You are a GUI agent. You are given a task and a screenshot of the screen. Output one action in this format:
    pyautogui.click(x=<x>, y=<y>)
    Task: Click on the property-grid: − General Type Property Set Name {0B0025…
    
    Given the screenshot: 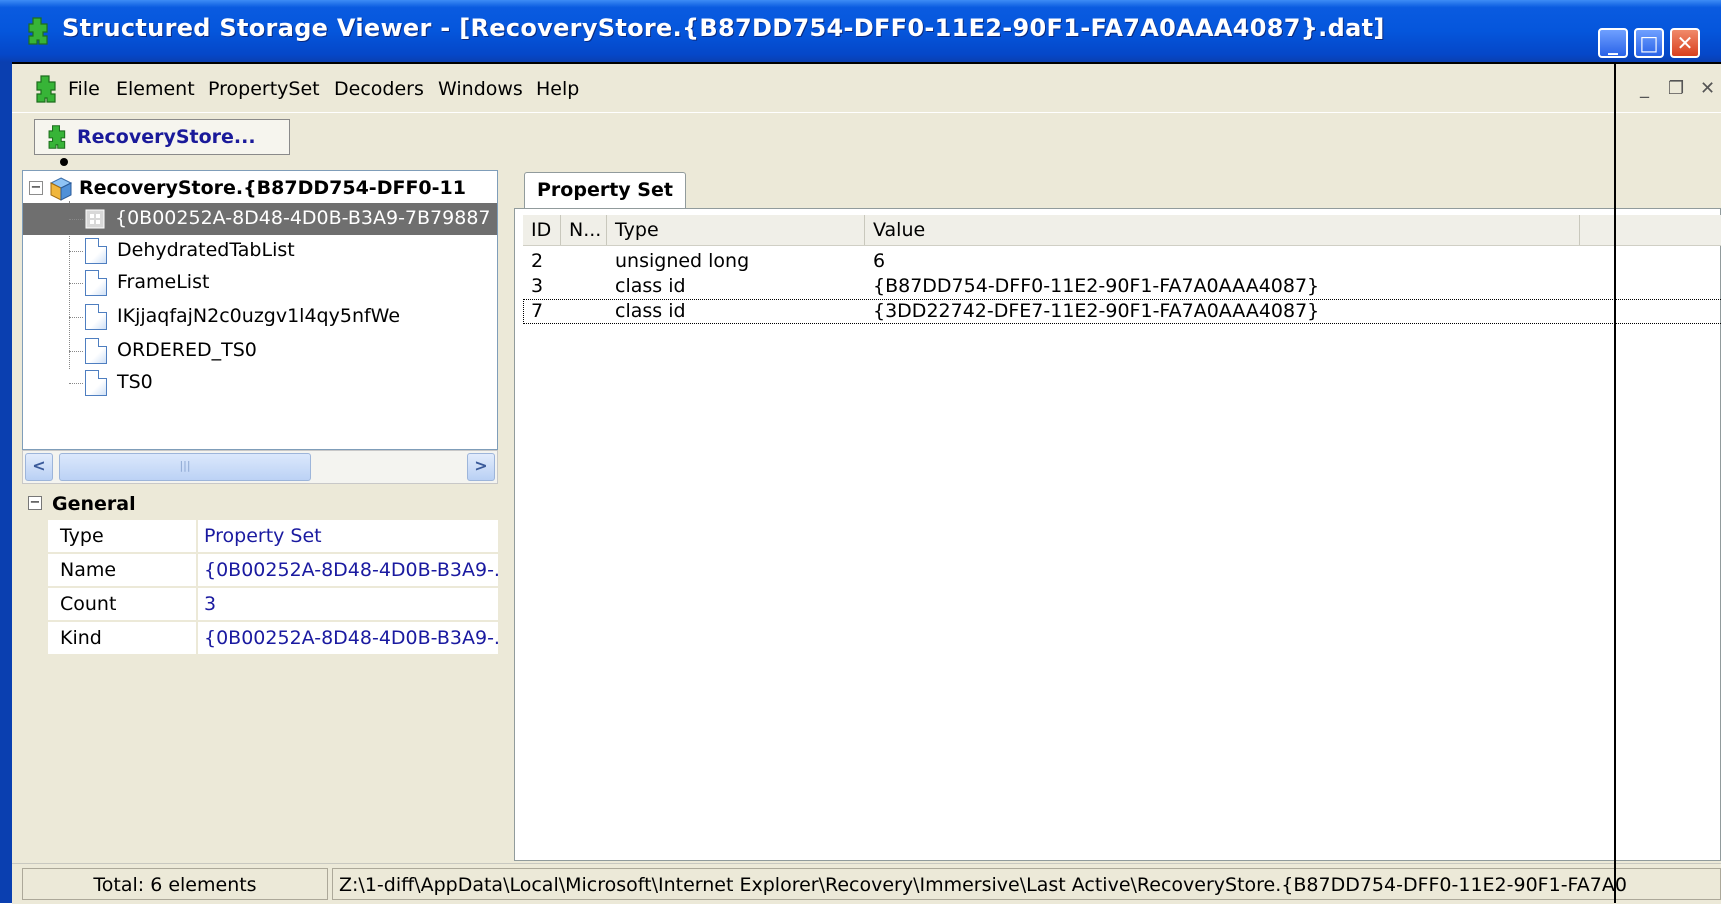 What is the action you would take?
    pyautogui.click(x=260, y=672)
    